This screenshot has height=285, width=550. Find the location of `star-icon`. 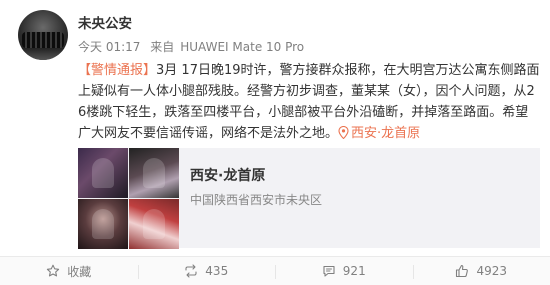

star-icon is located at coordinates (53, 270).